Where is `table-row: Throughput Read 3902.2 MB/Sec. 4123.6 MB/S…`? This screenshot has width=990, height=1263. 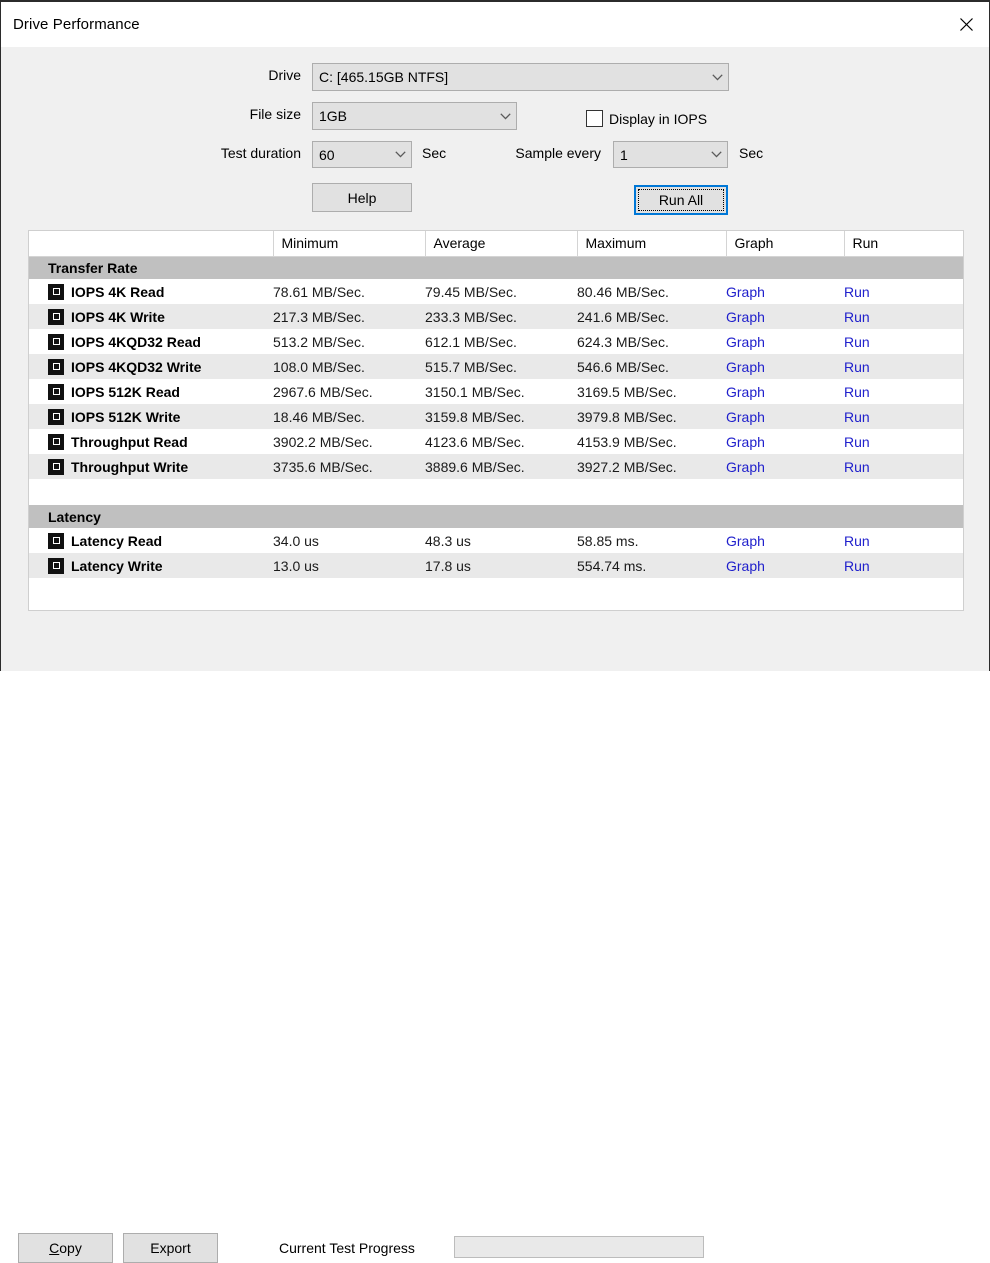
table-row: Throughput Read 3902.2 MB/Sec. 4123.6 MB/S… is located at coordinates (496, 441).